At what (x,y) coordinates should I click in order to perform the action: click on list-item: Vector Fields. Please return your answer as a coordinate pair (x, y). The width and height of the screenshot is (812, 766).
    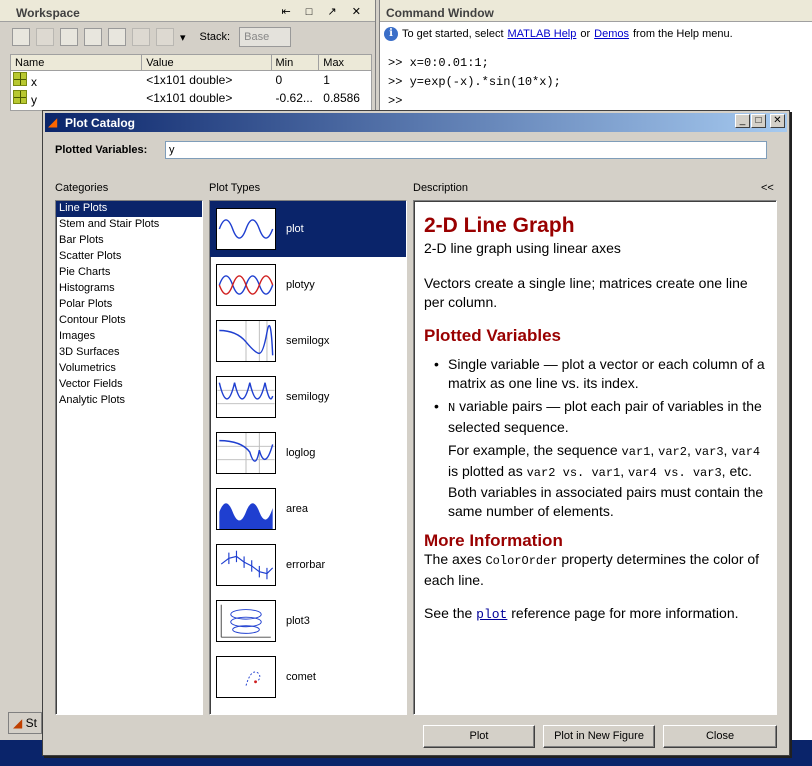
    Looking at the image, I should click on (129, 385).